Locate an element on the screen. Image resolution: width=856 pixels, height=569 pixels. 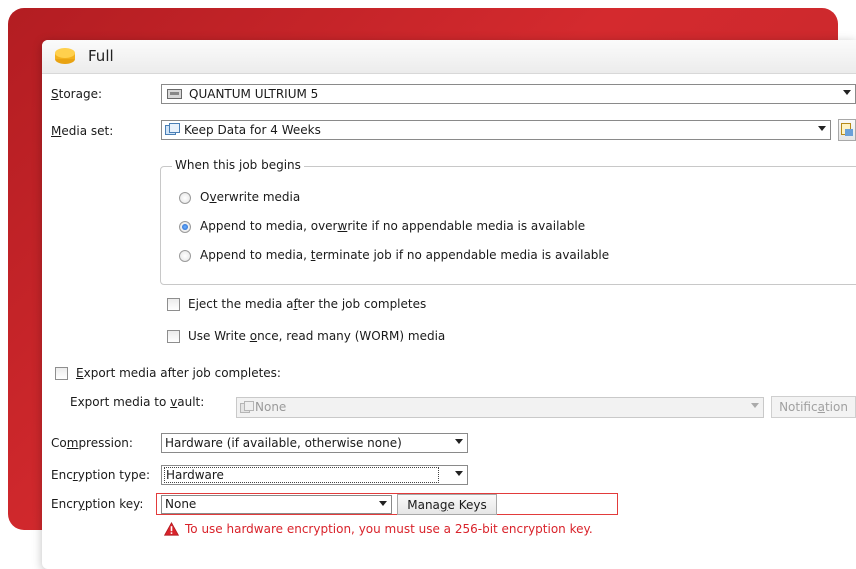
manage-keys-button: Manage Keys is located at coordinates (447, 504).